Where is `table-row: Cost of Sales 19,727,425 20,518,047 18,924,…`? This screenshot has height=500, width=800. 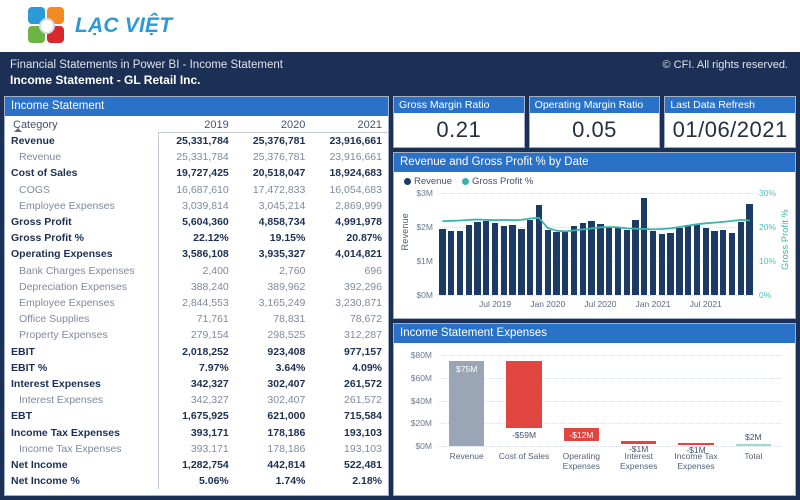 table-row: Cost of Sales 19,727,425 20,518,047 18,924,… is located at coordinates (196, 173).